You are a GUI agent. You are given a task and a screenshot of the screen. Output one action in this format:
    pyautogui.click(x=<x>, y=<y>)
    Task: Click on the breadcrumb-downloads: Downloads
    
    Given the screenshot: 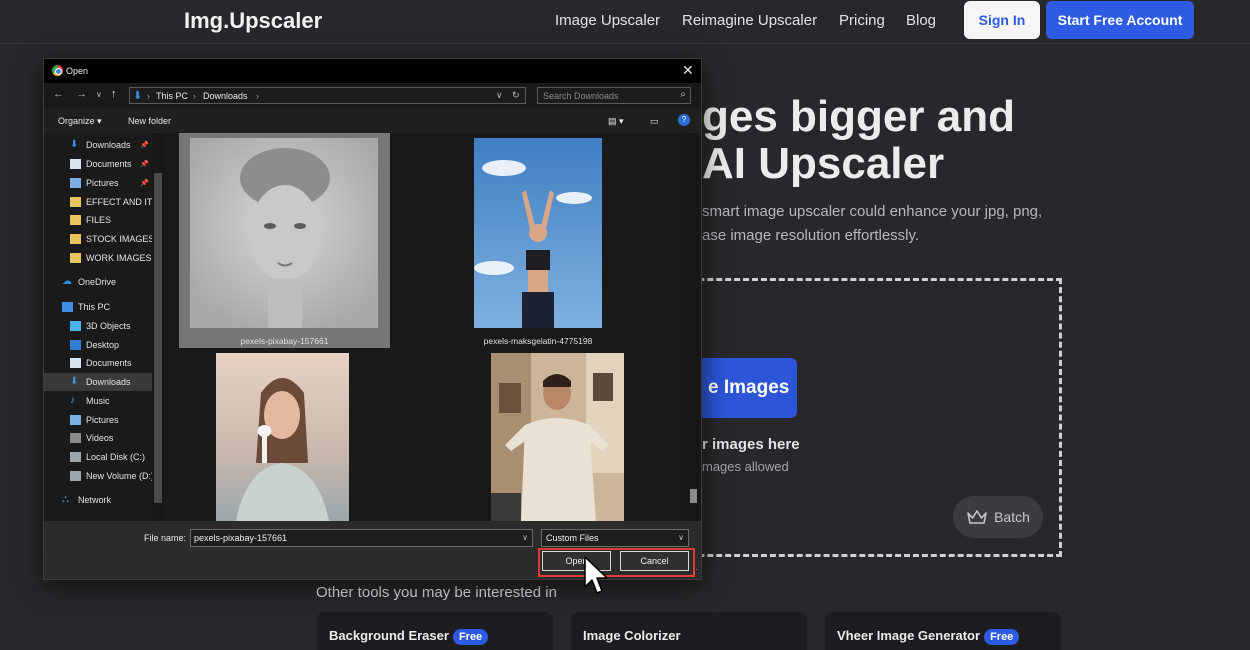 What is the action you would take?
    pyautogui.click(x=225, y=96)
    